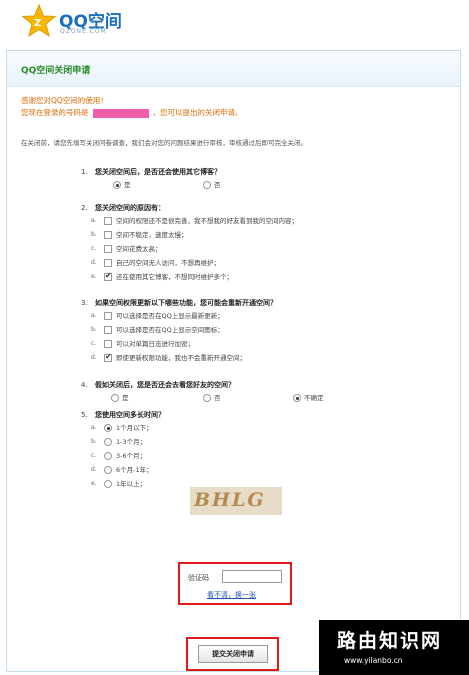 The image size is (469, 675). I want to click on captcha-image: BHLG, so click(236, 501).